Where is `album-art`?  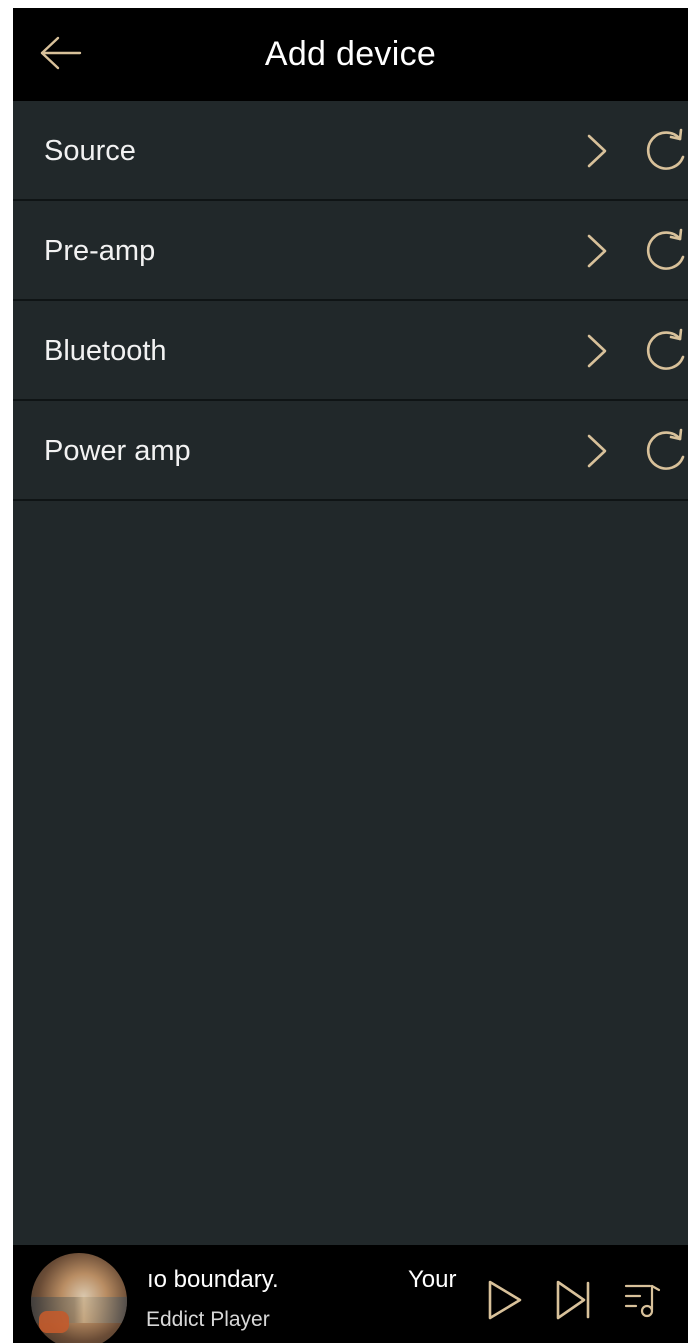
album-art is located at coordinates (79, 1298).